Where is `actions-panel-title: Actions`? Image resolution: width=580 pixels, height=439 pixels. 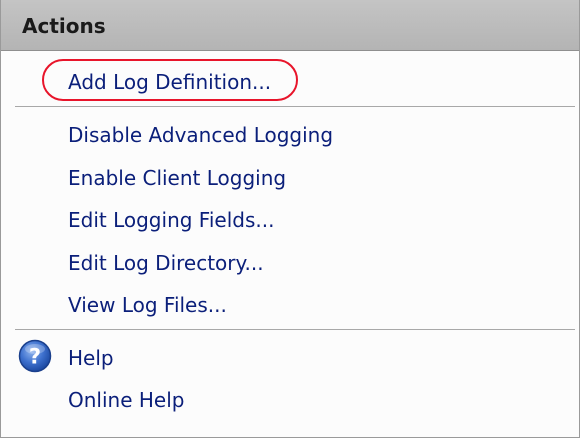
actions-panel-title: Actions is located at coordinates (64, 26).